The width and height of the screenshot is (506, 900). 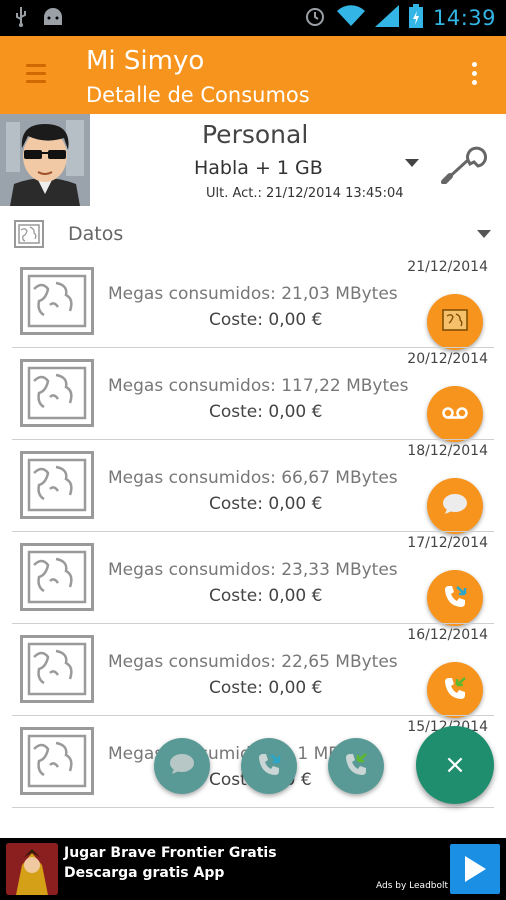 I want to click on call-incoming-action-button, so click(x=455, y=690).